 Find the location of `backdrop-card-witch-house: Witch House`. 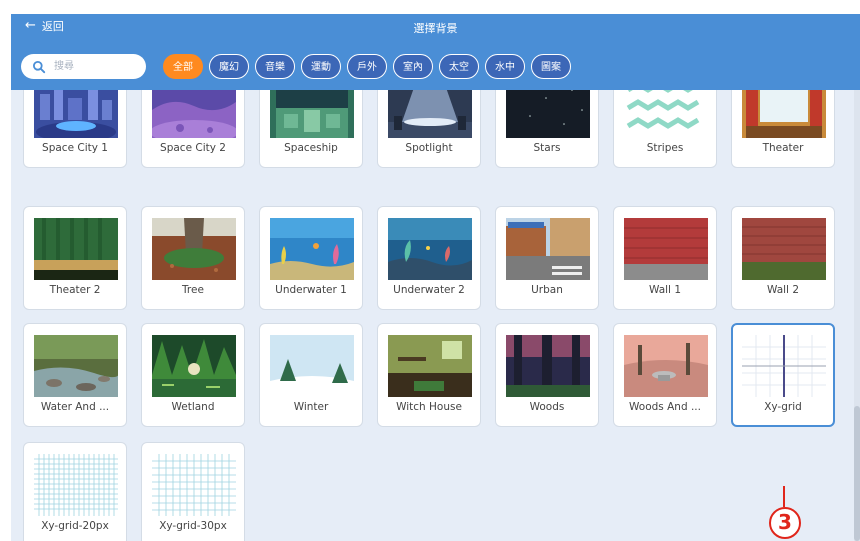

backdrop-card-witch-house: Witch House is located at coordinates (429, 375).